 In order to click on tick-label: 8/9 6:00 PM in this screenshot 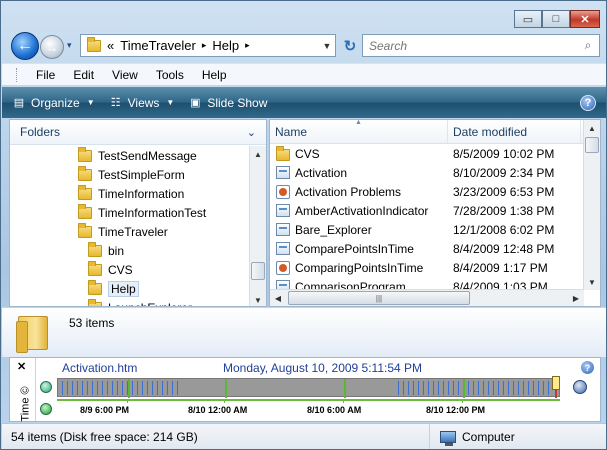, I will do `click(105, 410)`.